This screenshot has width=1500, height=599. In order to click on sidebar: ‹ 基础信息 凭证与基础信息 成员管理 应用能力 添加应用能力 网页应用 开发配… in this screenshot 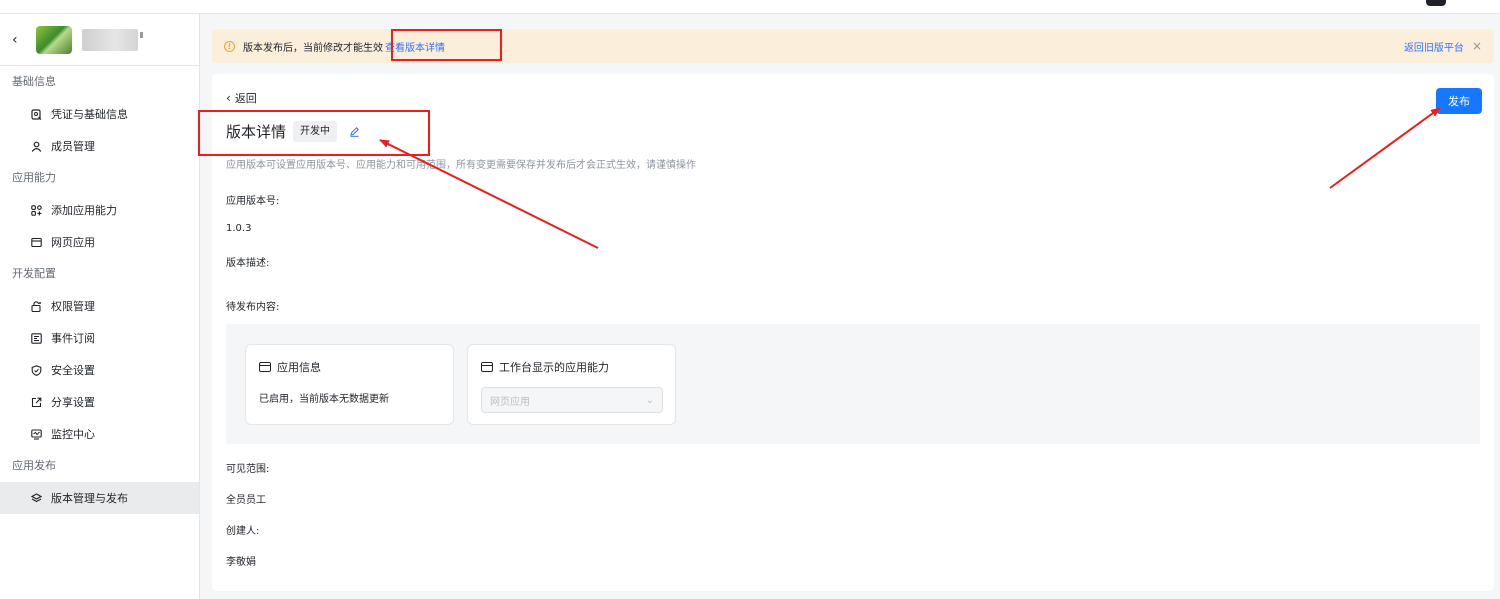, I will do `click(100, 306)`.